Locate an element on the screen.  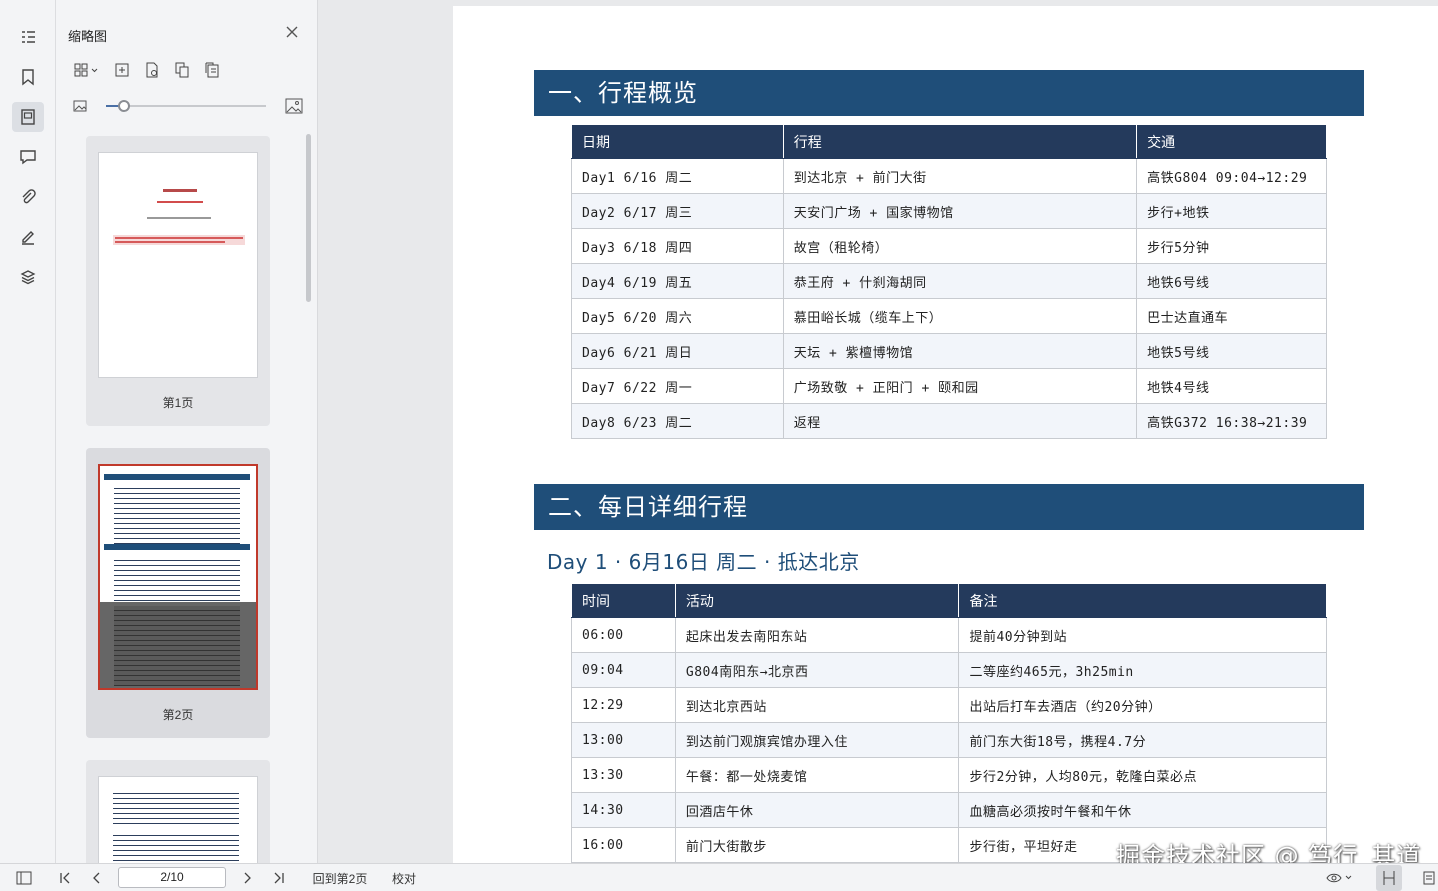
table-row: 13:00 到达前门观旗宾馆办理入住 前门东大街18号，携程4.7分 is located at coordinates (949, 740).